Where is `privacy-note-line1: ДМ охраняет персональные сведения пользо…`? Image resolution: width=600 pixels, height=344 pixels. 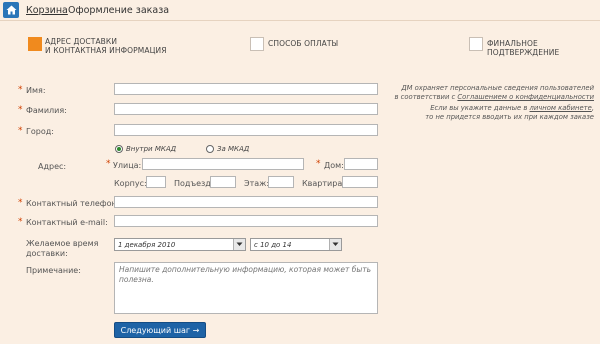 privacy-note-line1: ДМ охраняет персональные сведения пользо… is located at coordinates (497, 88).